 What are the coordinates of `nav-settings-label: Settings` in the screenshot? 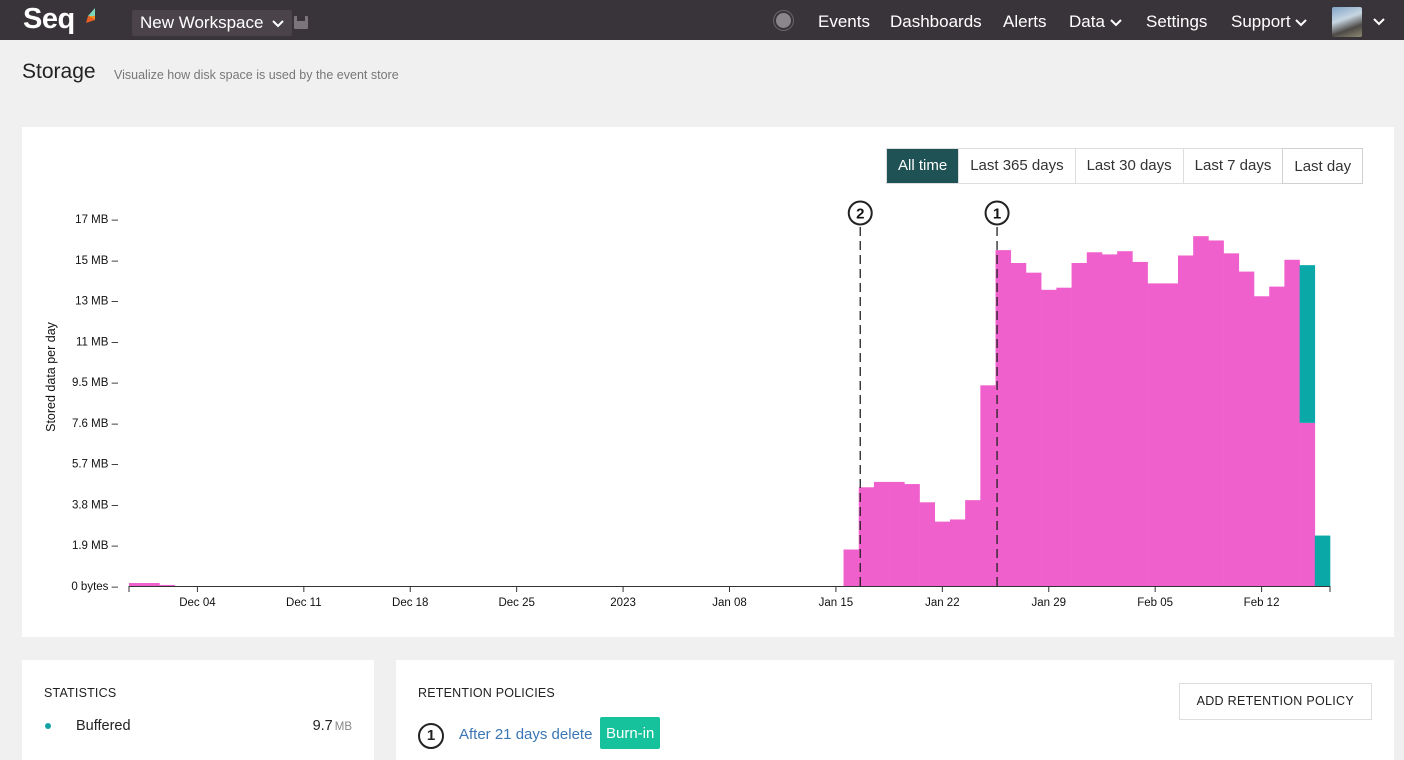 It's located at (1177, 21).